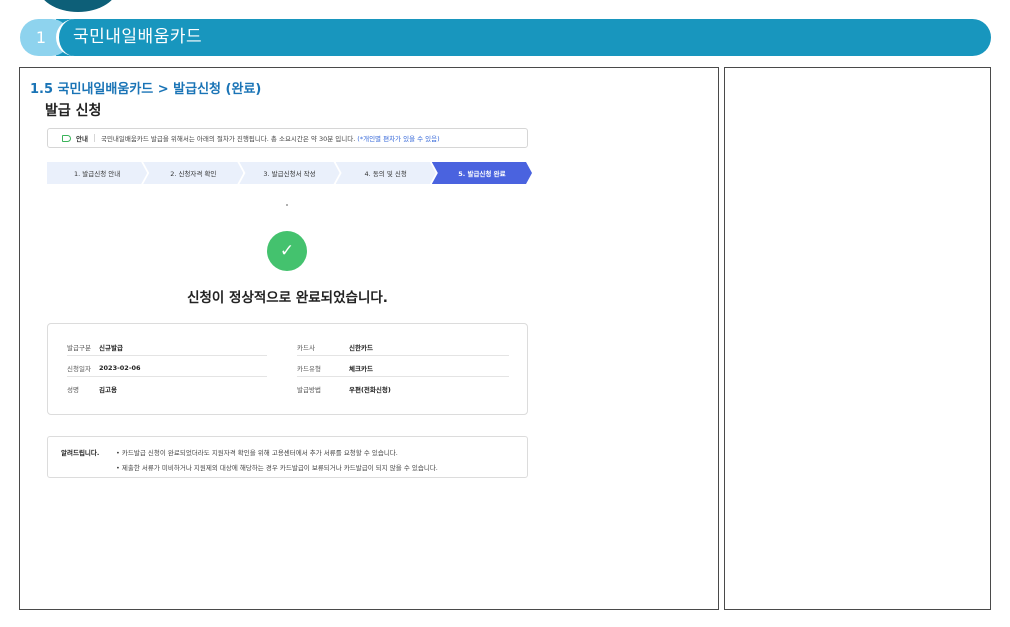 Image resolution: width=1010 pixels, height=627 pixels. Describe the element at coordinates (287, 251) in the screenshot. I see `check-icon: ✓` at that location.